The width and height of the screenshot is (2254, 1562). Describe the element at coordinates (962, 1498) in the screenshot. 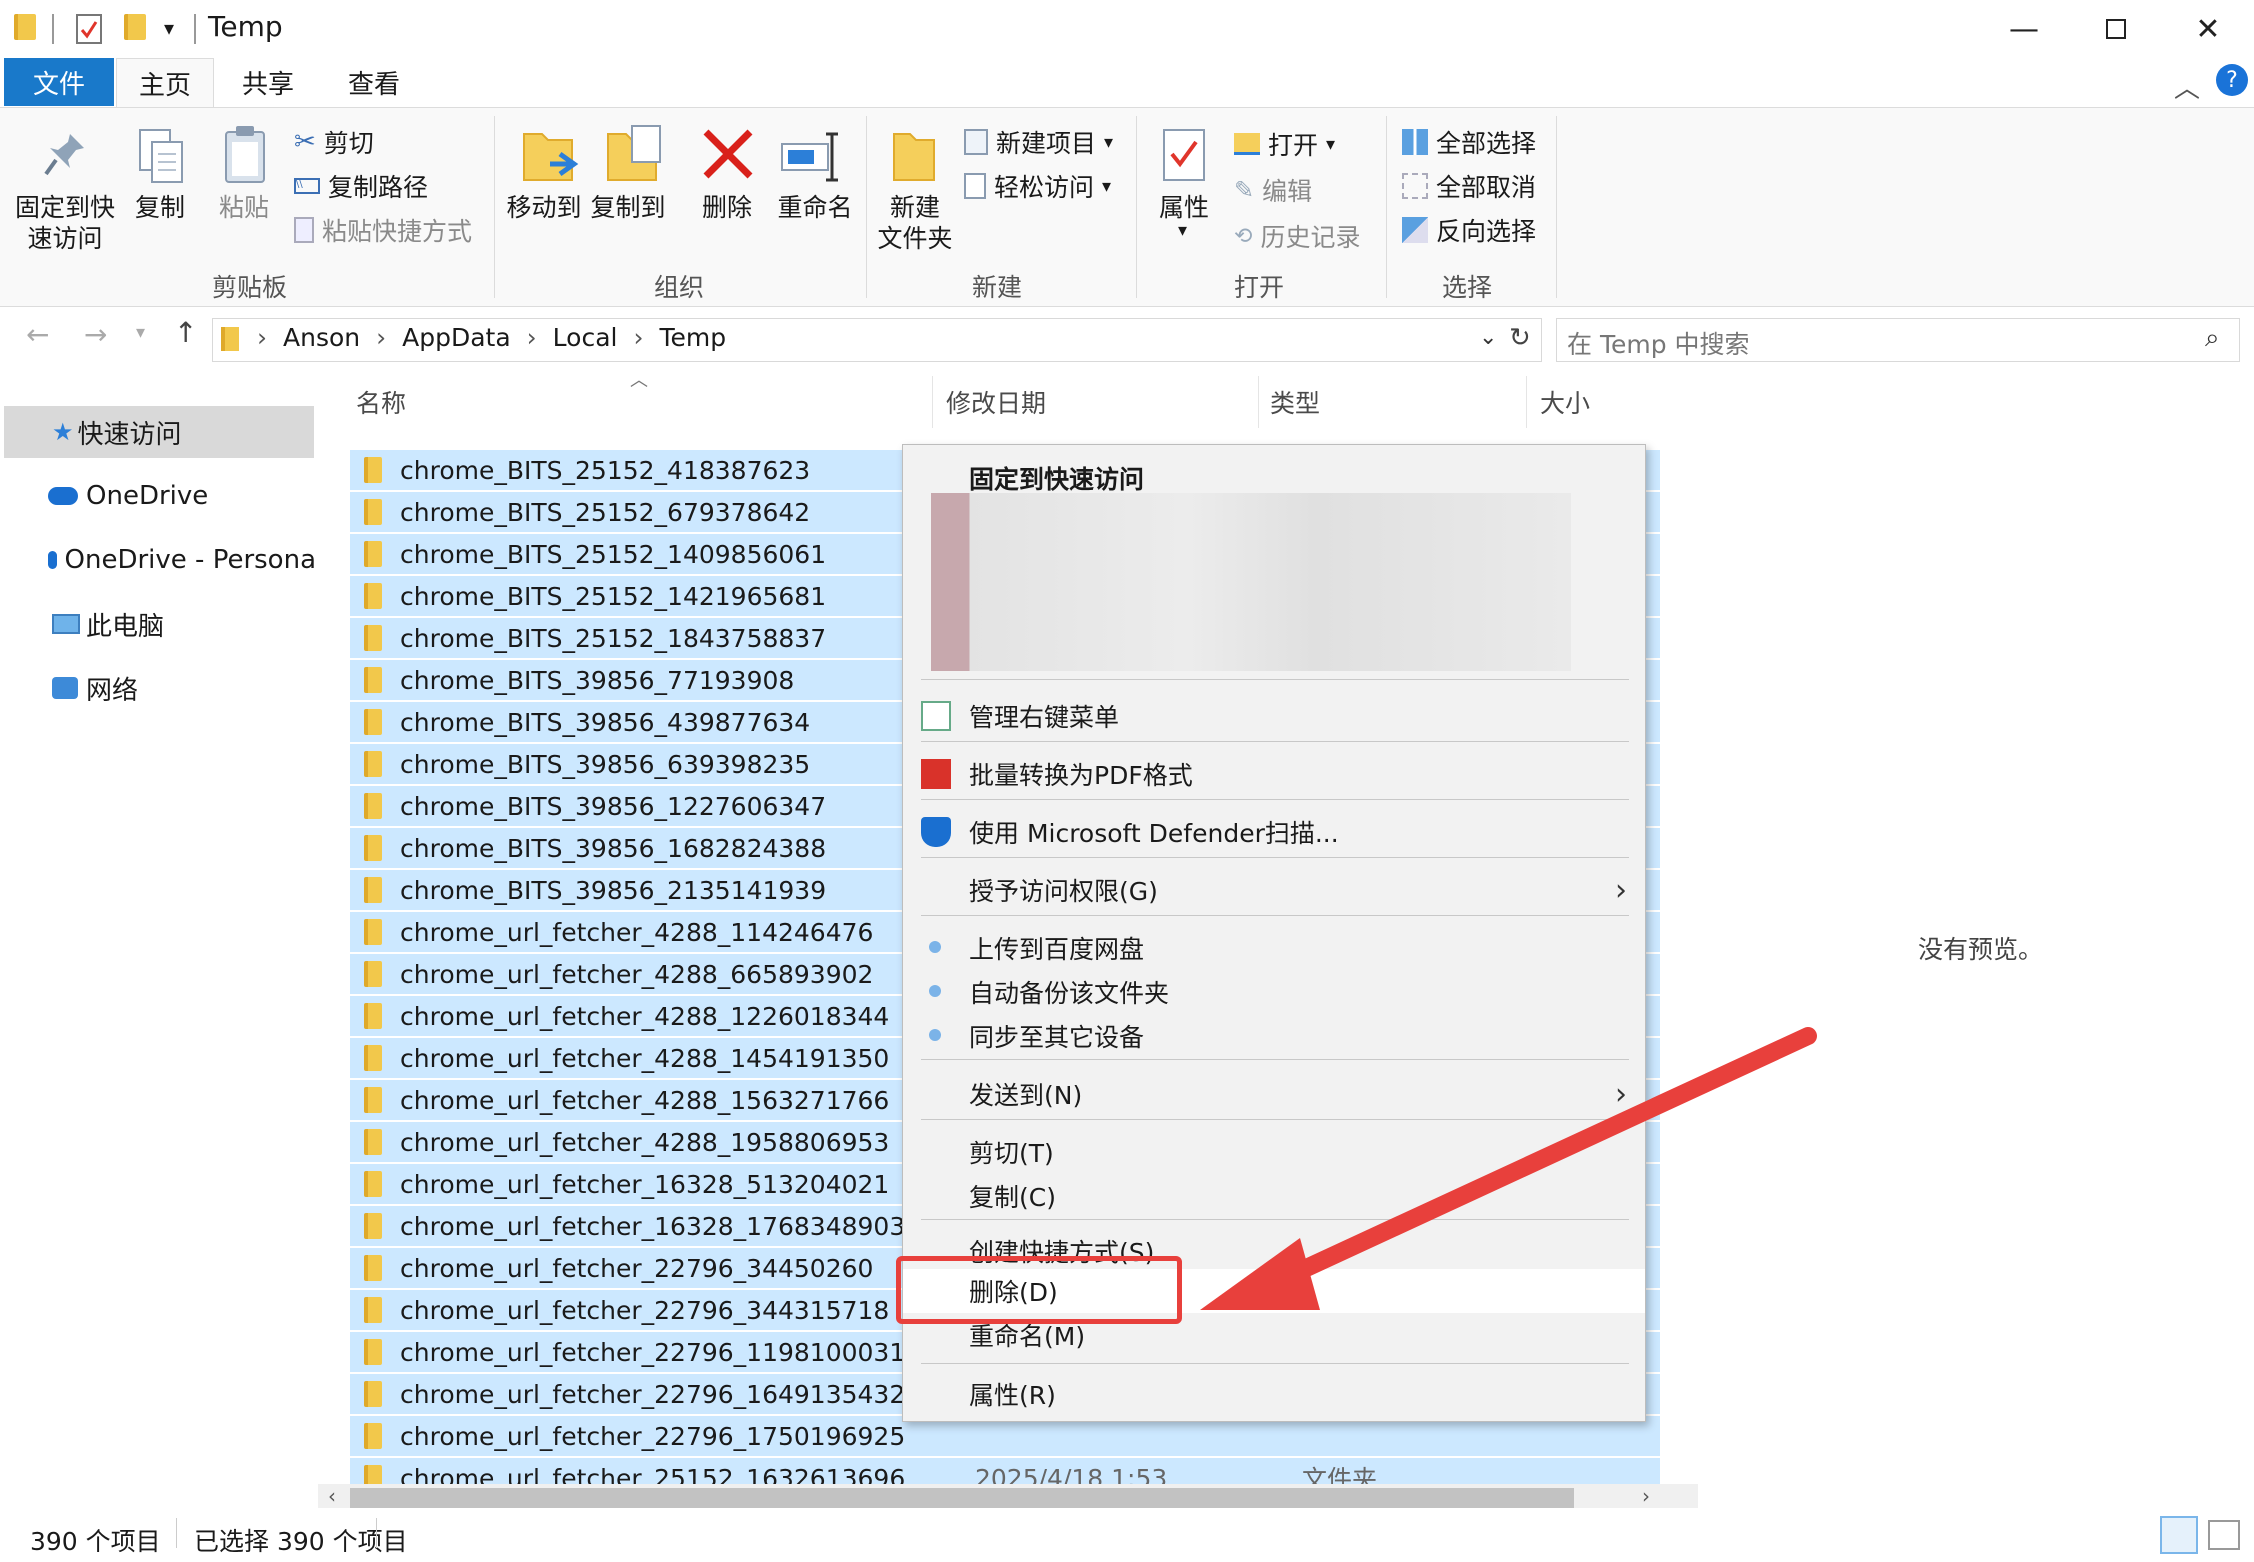

I see `scrollbar-thumb` at that location.